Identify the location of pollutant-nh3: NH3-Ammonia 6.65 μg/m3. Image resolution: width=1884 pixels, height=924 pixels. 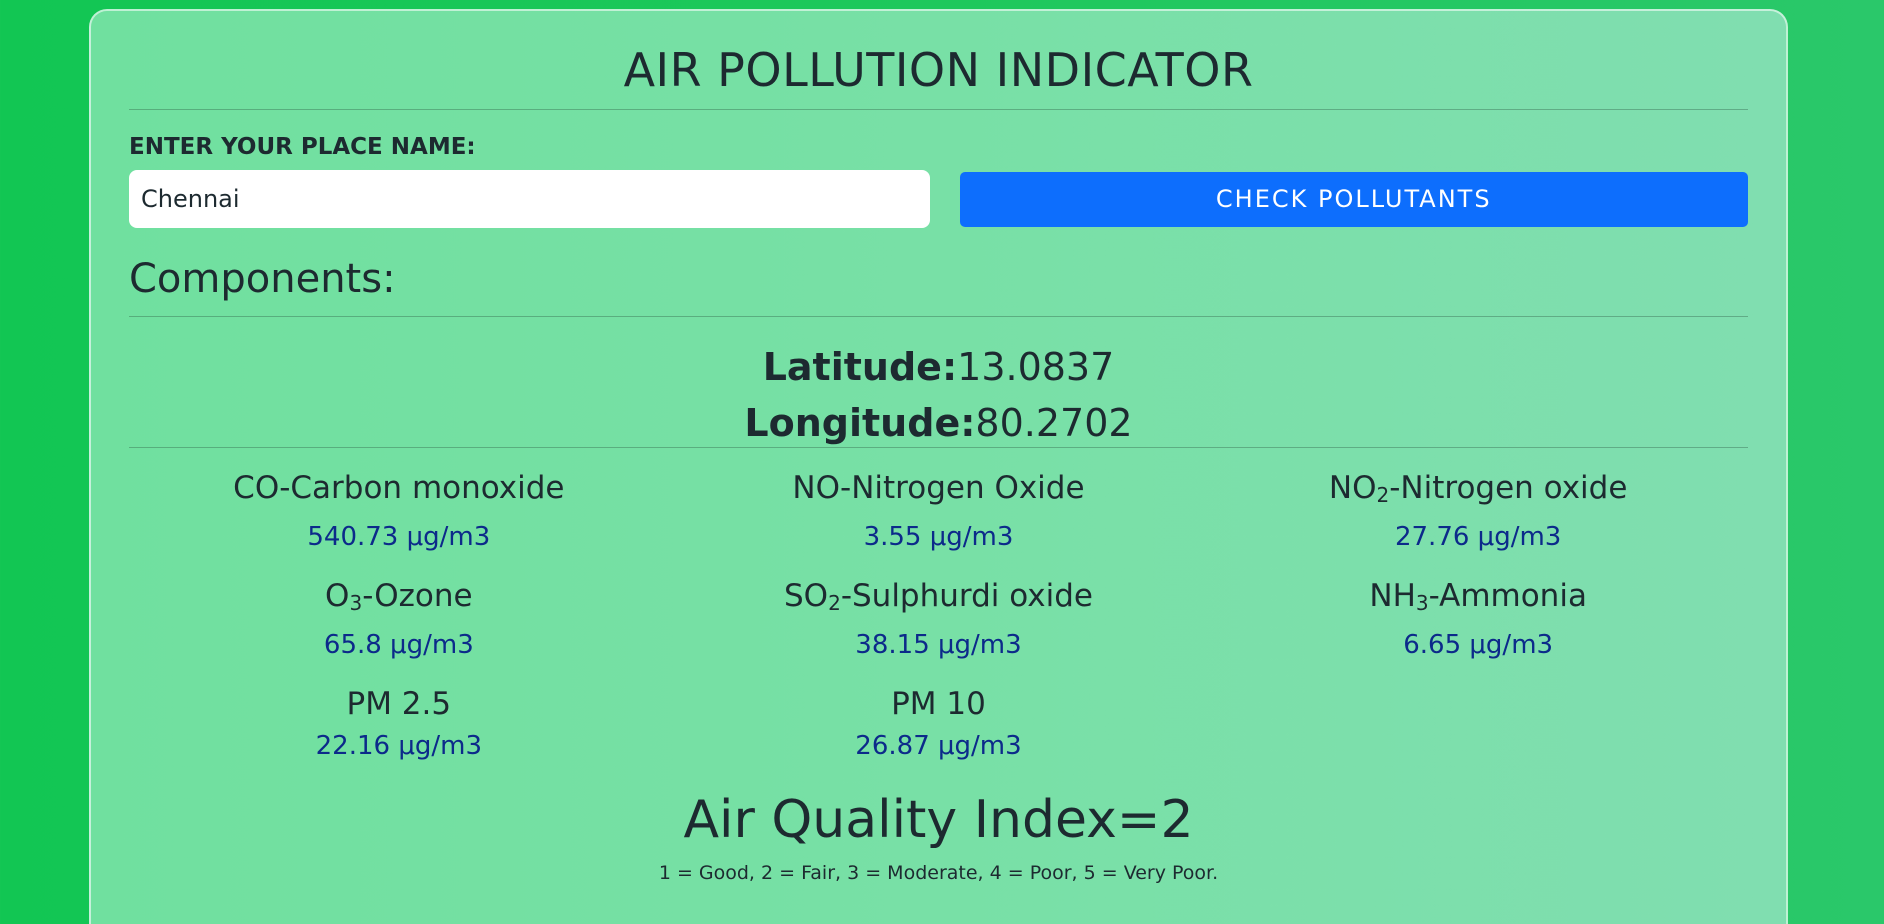
(1478, 623).